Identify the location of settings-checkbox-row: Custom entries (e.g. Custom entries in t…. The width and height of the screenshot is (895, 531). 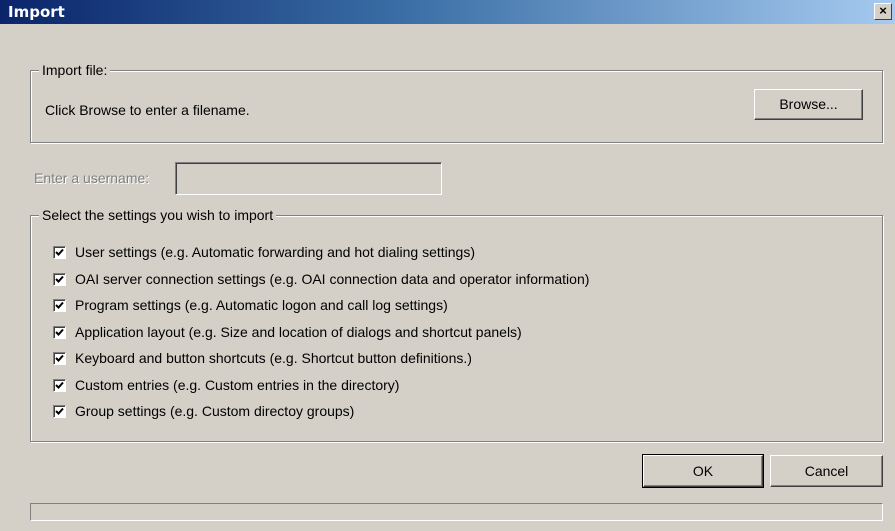
(226, 385).